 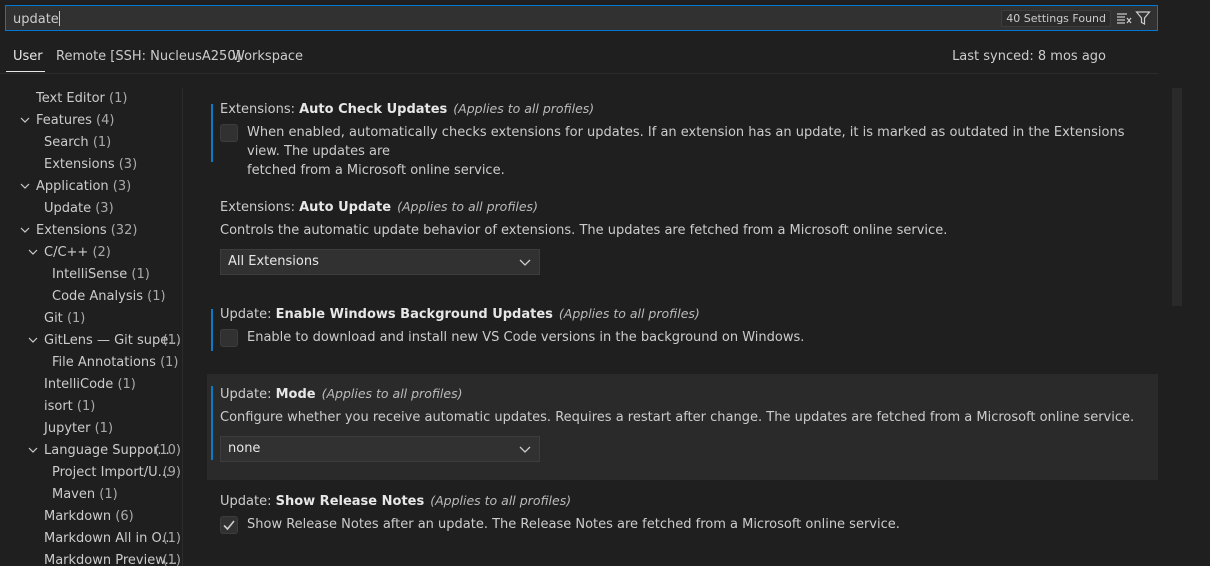 I want to click on toc-item-intellicode: IntelliCode (1), so click(x=90, y=385).